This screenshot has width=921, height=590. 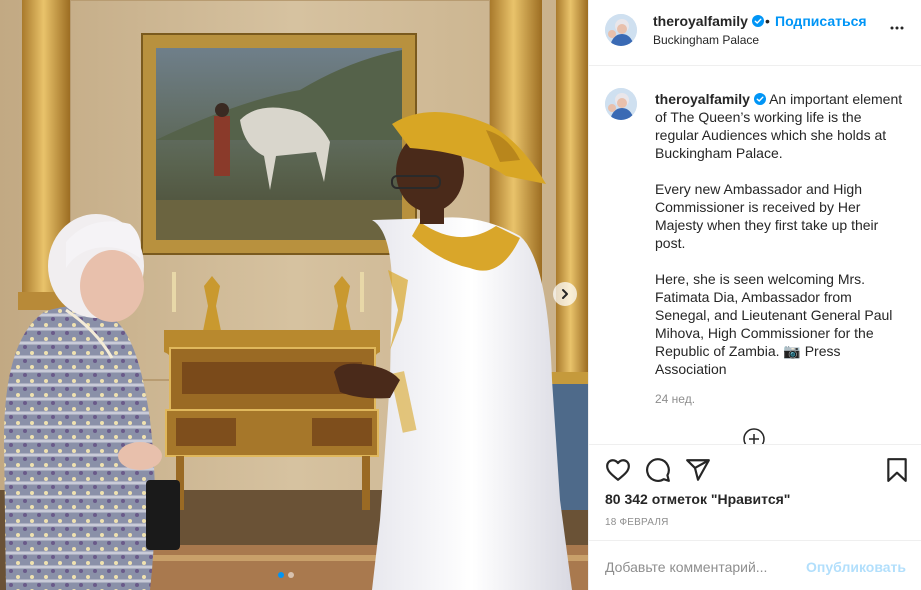 What do you see at coordinates (286, 575) in the screenshot?
I see `carousel-indicator` at bounding box center [286, 575].